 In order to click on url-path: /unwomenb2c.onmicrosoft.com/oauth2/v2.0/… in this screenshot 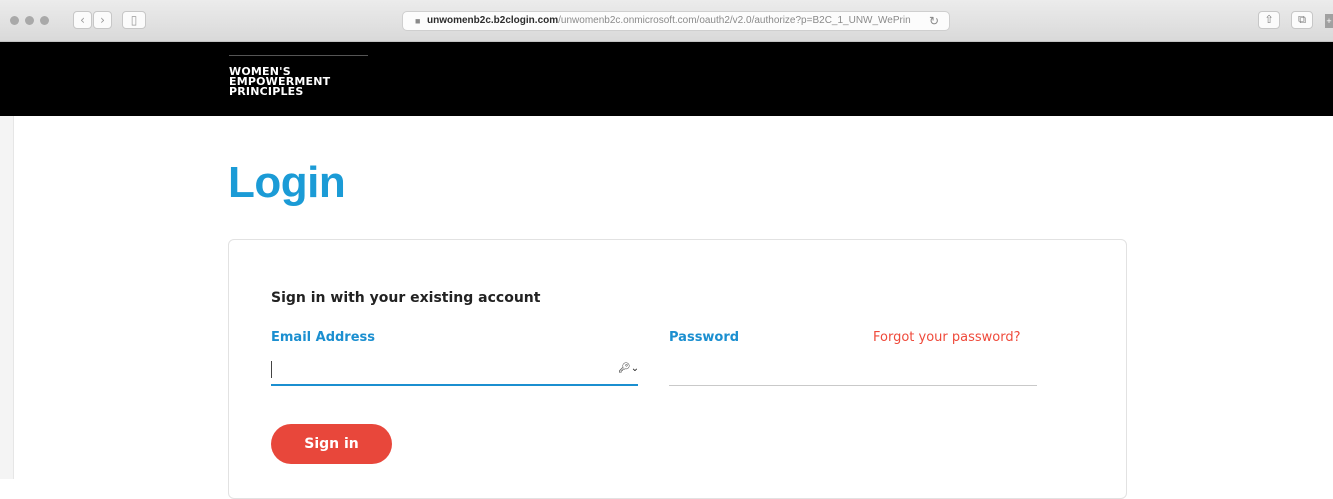, I will do `click(734, 20)`.